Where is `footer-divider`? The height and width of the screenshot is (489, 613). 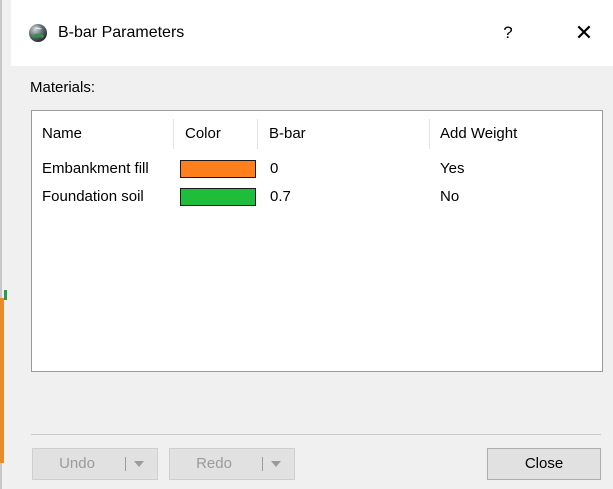
footer-divider is located at coordinates (316, 434).